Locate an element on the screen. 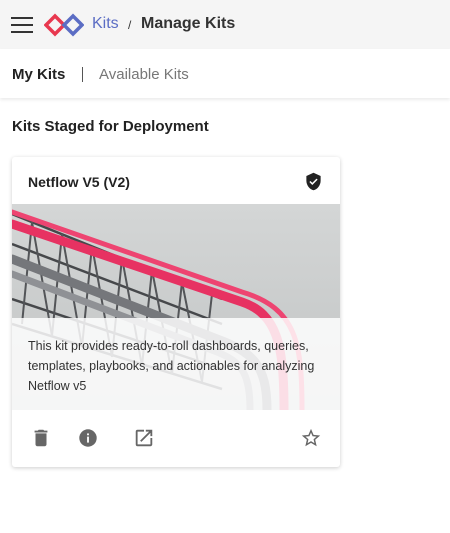  info-icon is located at coordinates (88, 438).